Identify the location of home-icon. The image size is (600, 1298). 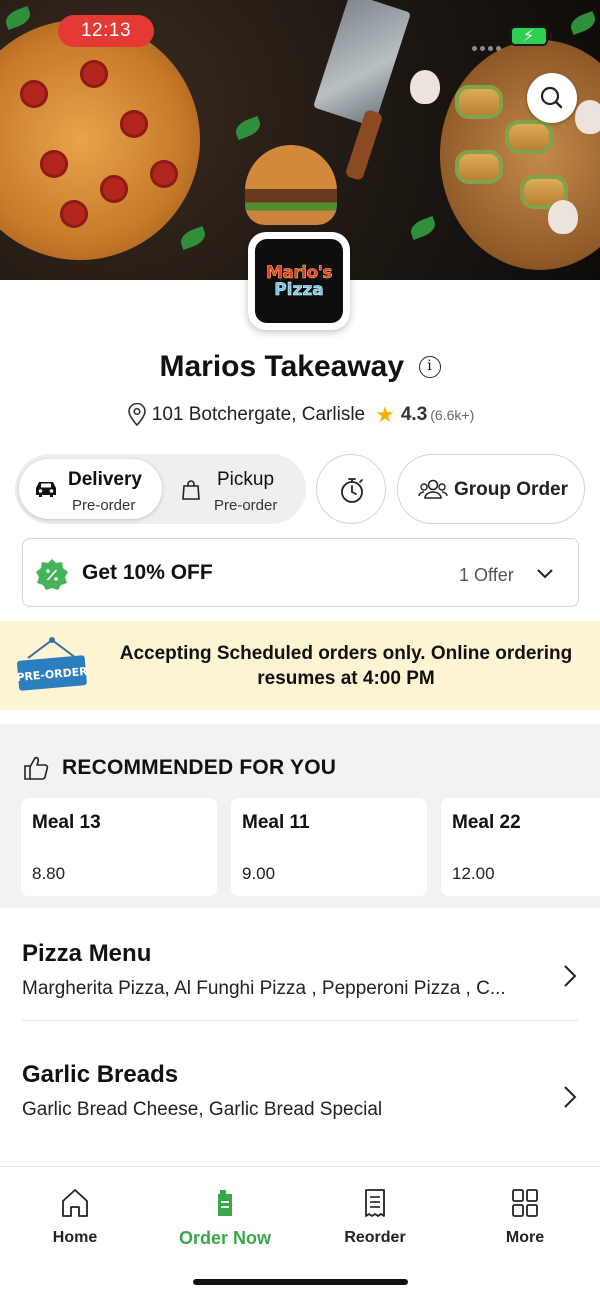
(75, 1203).